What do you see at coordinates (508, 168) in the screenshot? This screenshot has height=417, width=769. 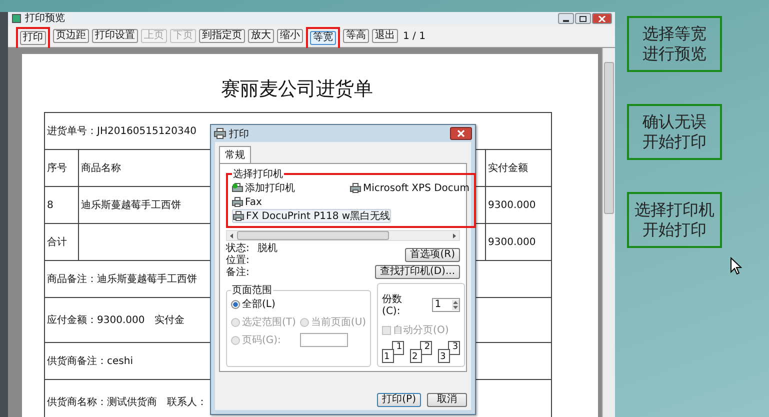 I see `table-cell-text: 实付金额` at bounding box center [508, 168].